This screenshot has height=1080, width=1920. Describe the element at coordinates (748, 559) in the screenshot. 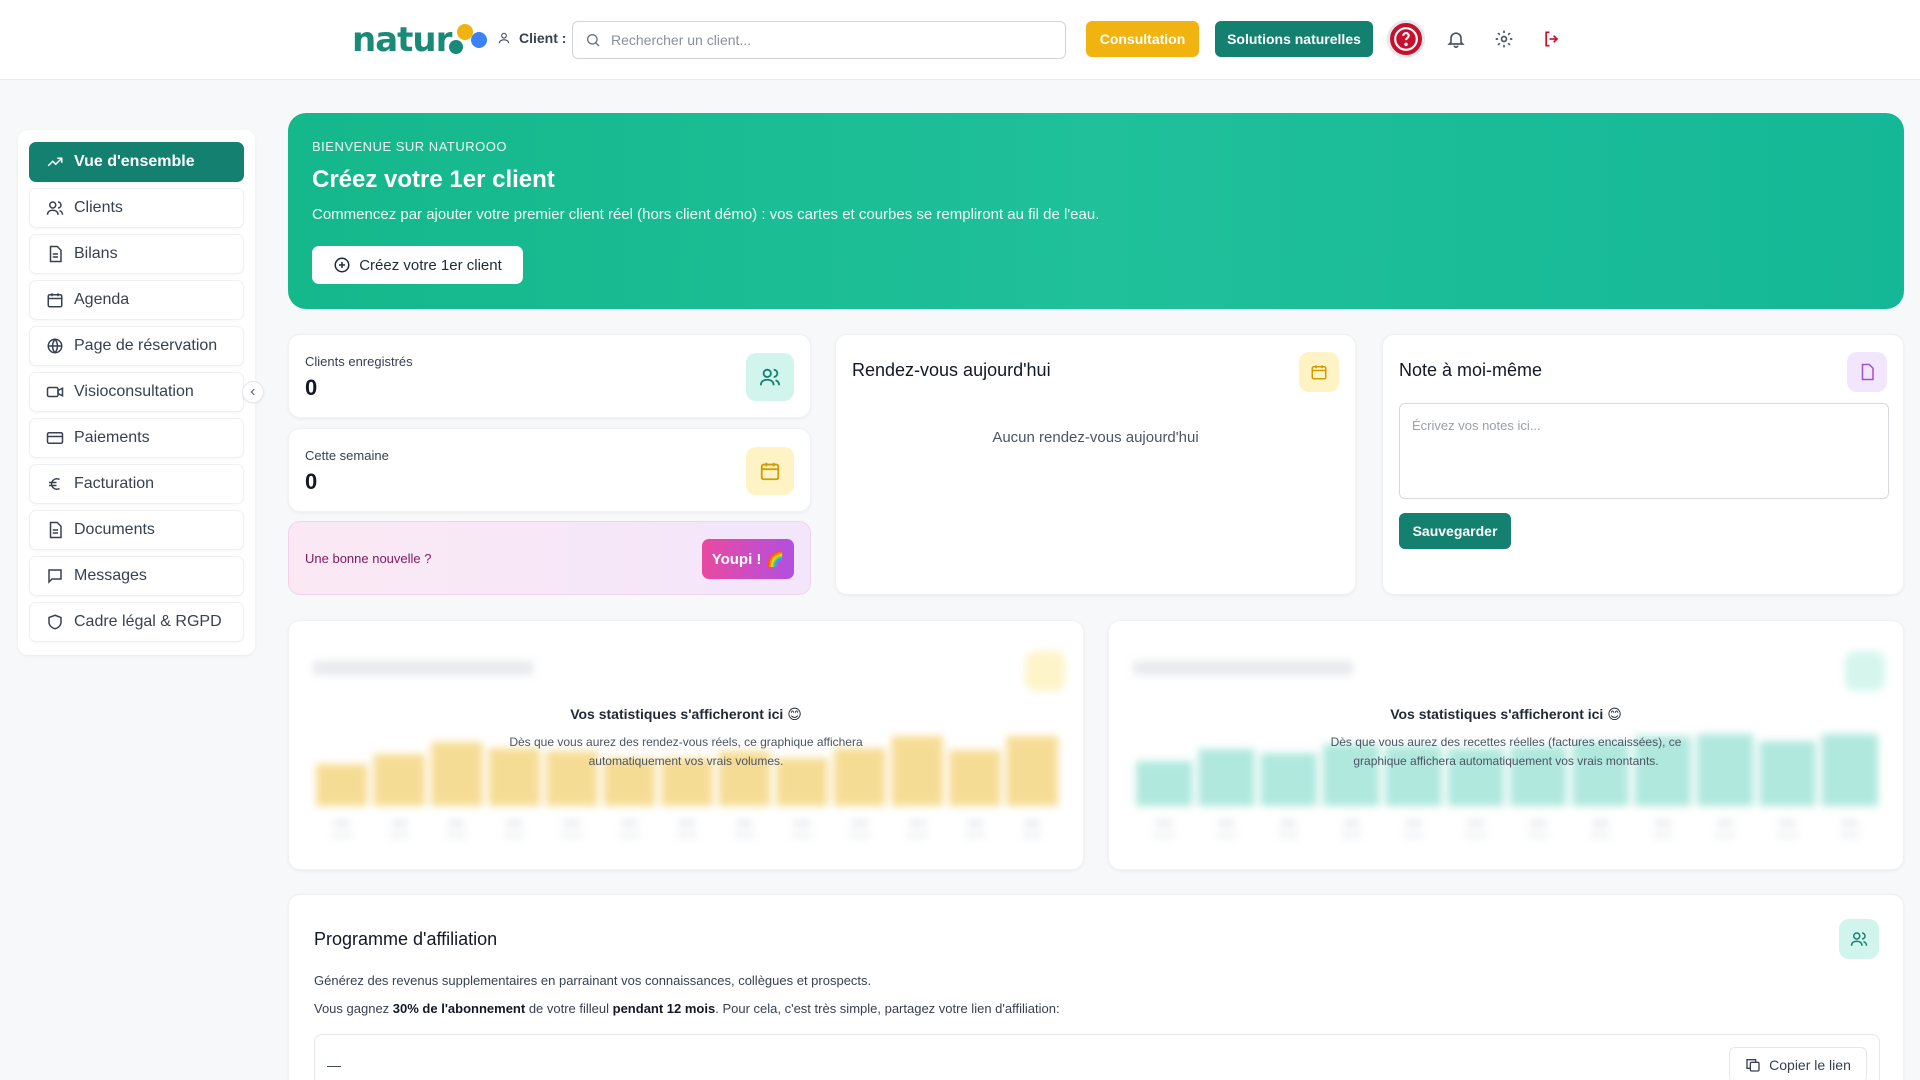

I see `youpi-button: Youpi ! 🌈` at that location.